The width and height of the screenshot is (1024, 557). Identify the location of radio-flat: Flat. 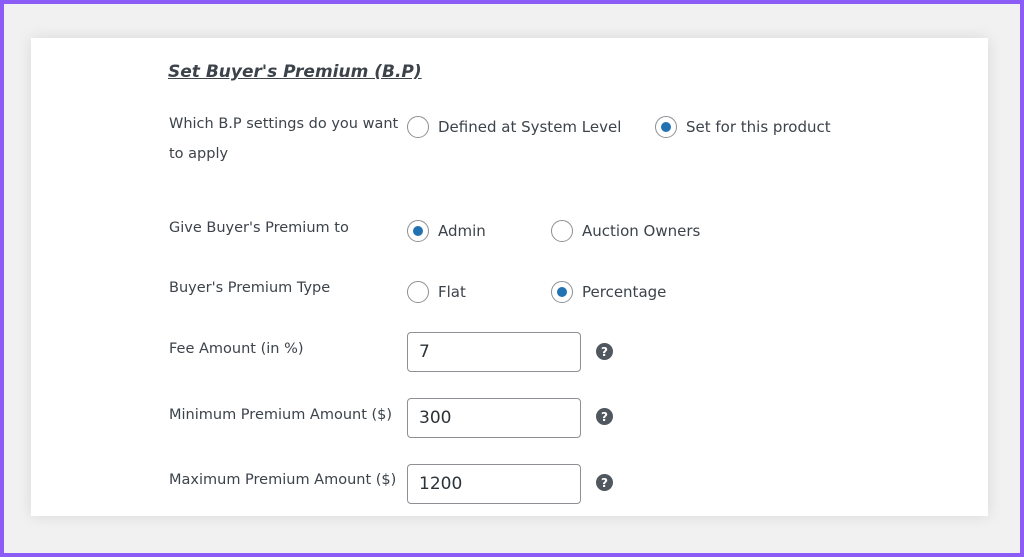
(436, 292).